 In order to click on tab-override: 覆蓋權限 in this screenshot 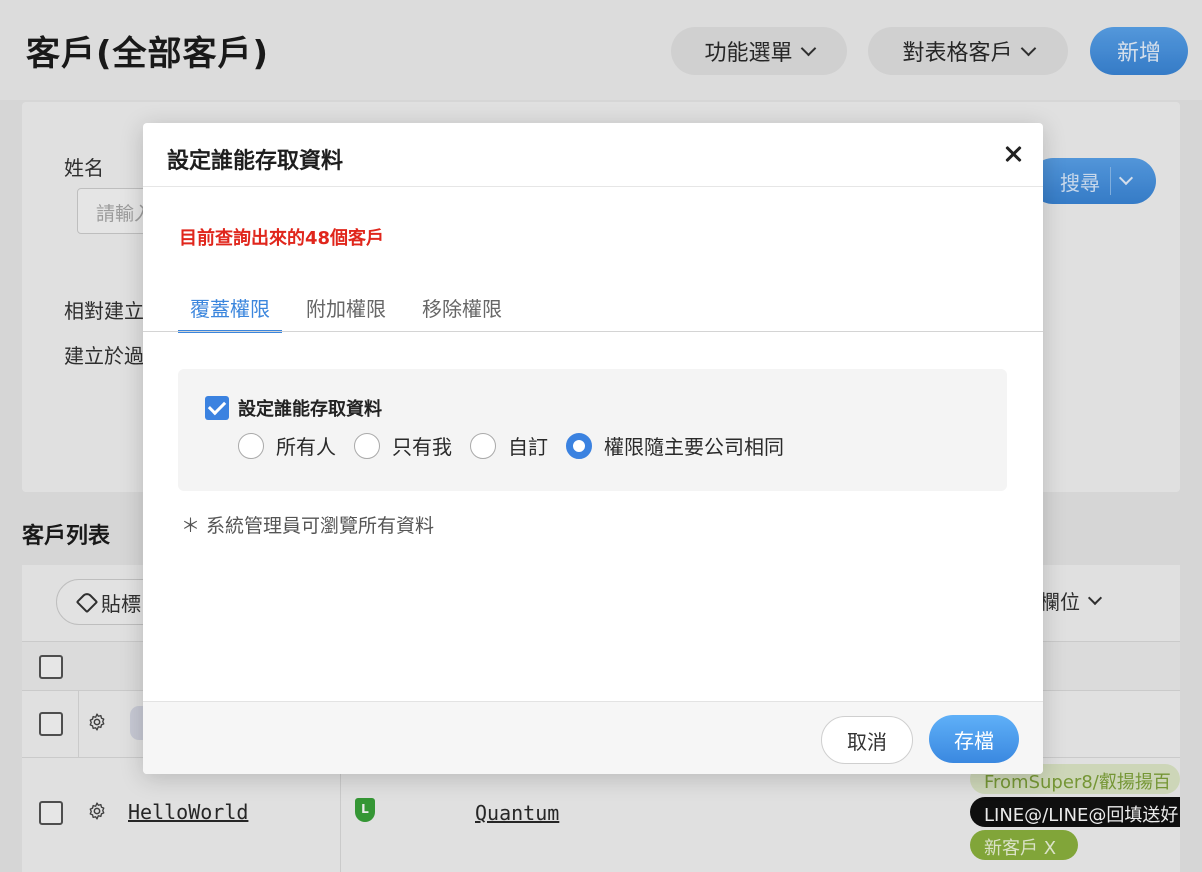, I will do `click(230, 311)`.